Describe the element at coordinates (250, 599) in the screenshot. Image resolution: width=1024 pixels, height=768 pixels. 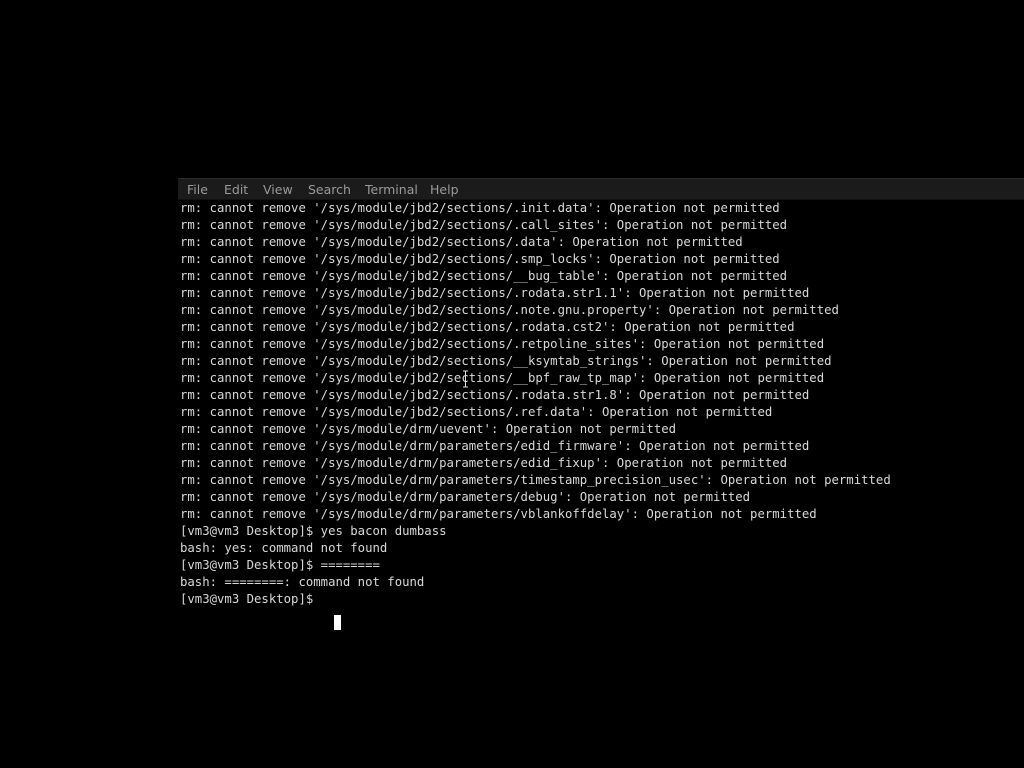
I see `active-prompt-line: [vm3@vm3 Desktop]$` at that location.